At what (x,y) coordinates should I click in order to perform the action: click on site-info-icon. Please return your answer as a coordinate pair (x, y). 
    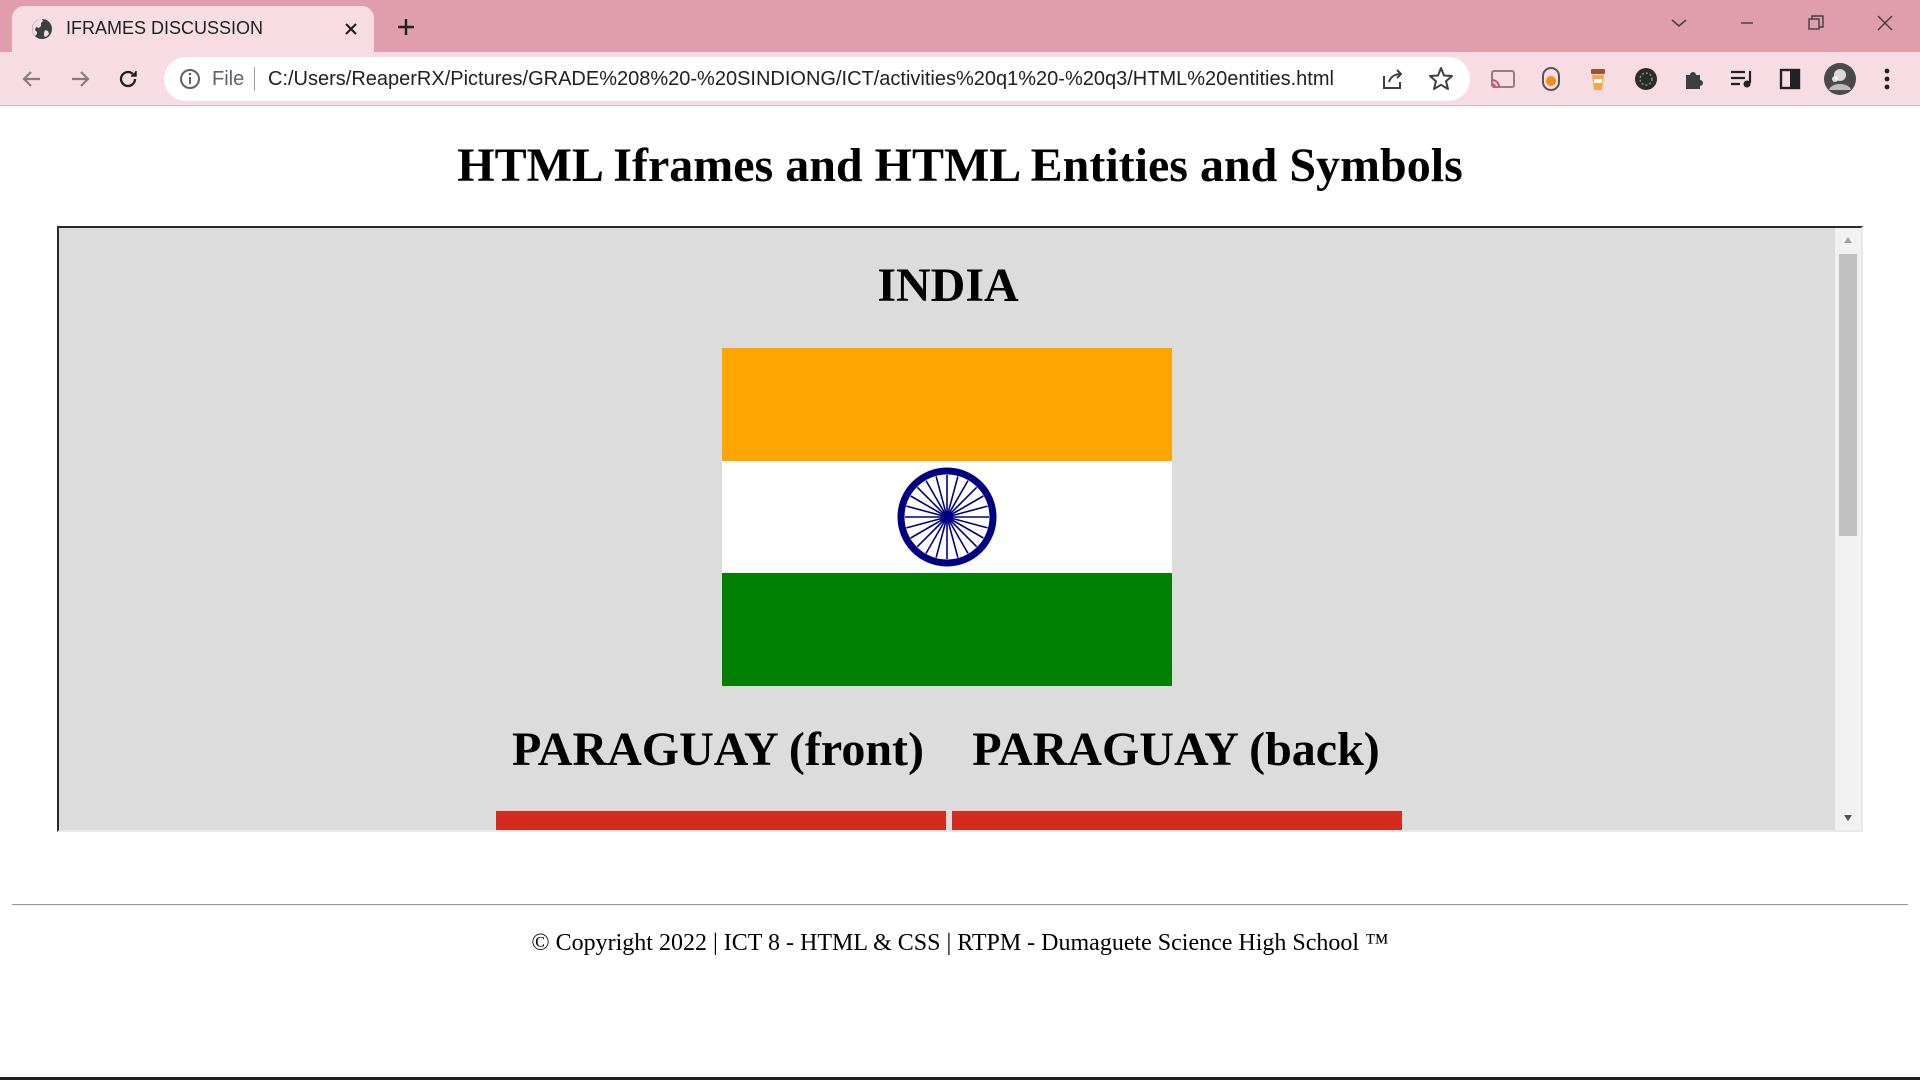
    Looking at the image, I should click on (190, 79).